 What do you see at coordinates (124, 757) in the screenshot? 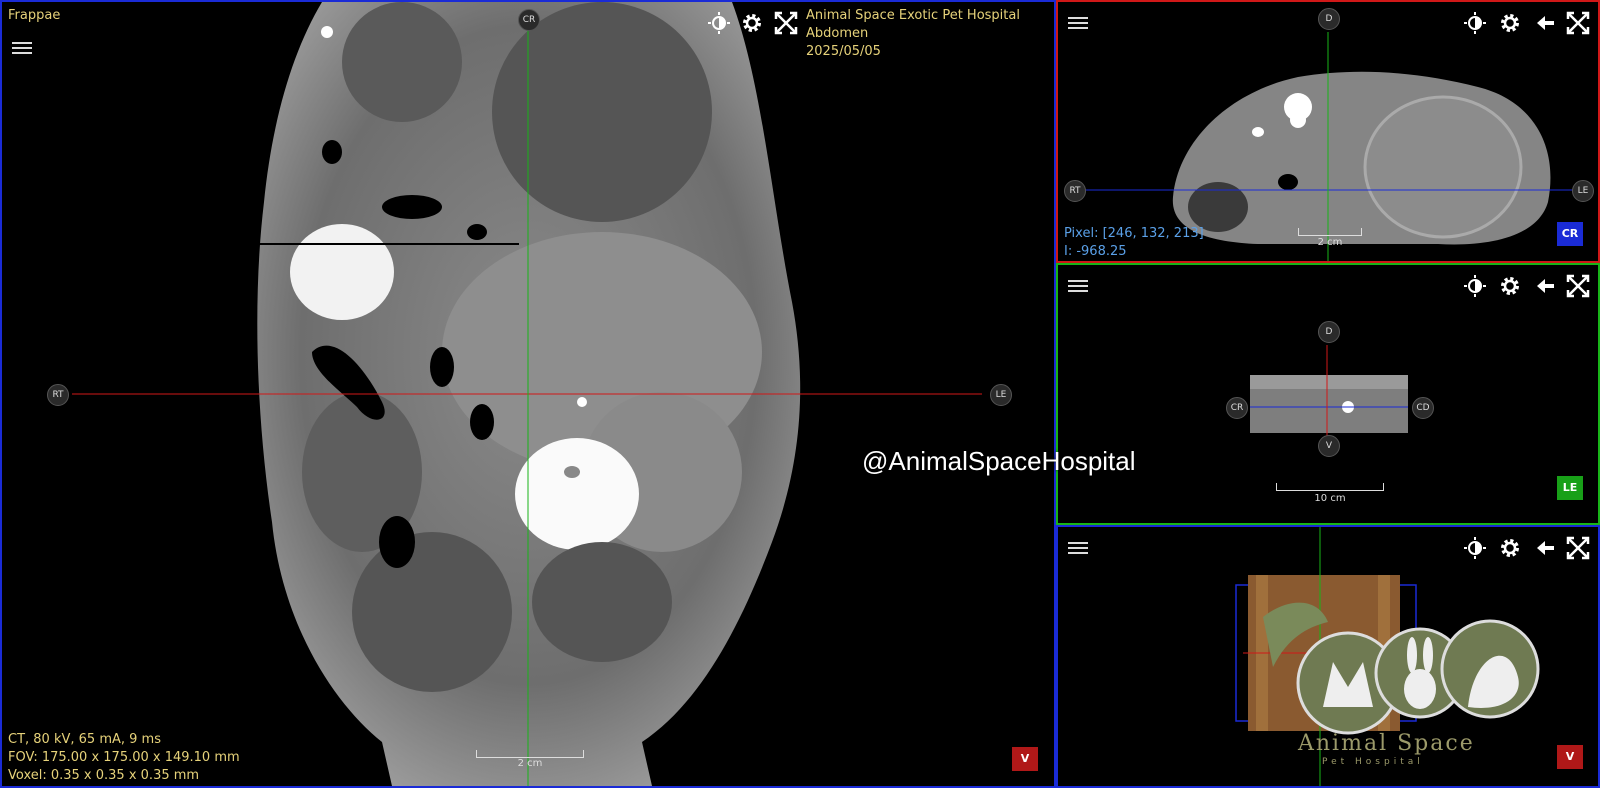
I see `field-of-view: FOV: 175.00 x 175.00 x 149.10 mm` at bounding box center [124, 757].